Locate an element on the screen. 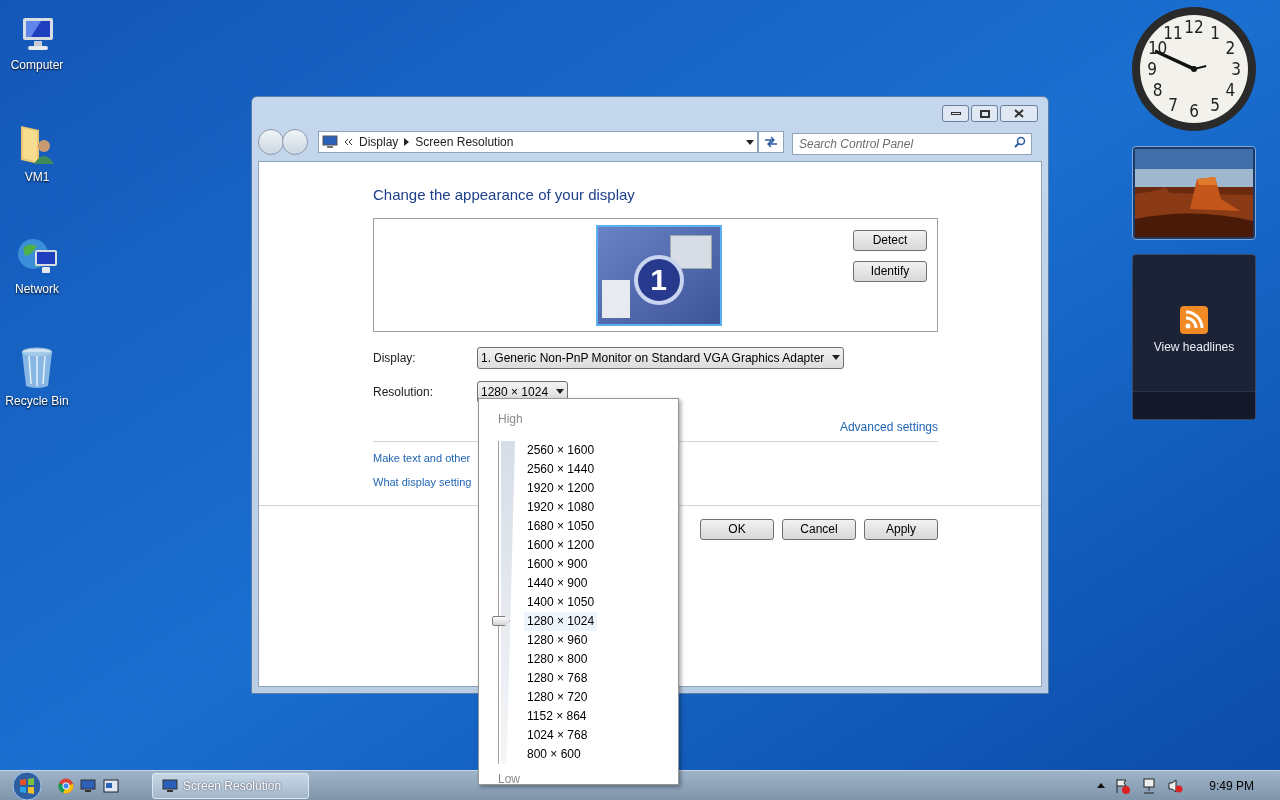 This screenshot has width=1280, height=800. monitor-thumbnail: 1 is located at coordinates (658, 275).